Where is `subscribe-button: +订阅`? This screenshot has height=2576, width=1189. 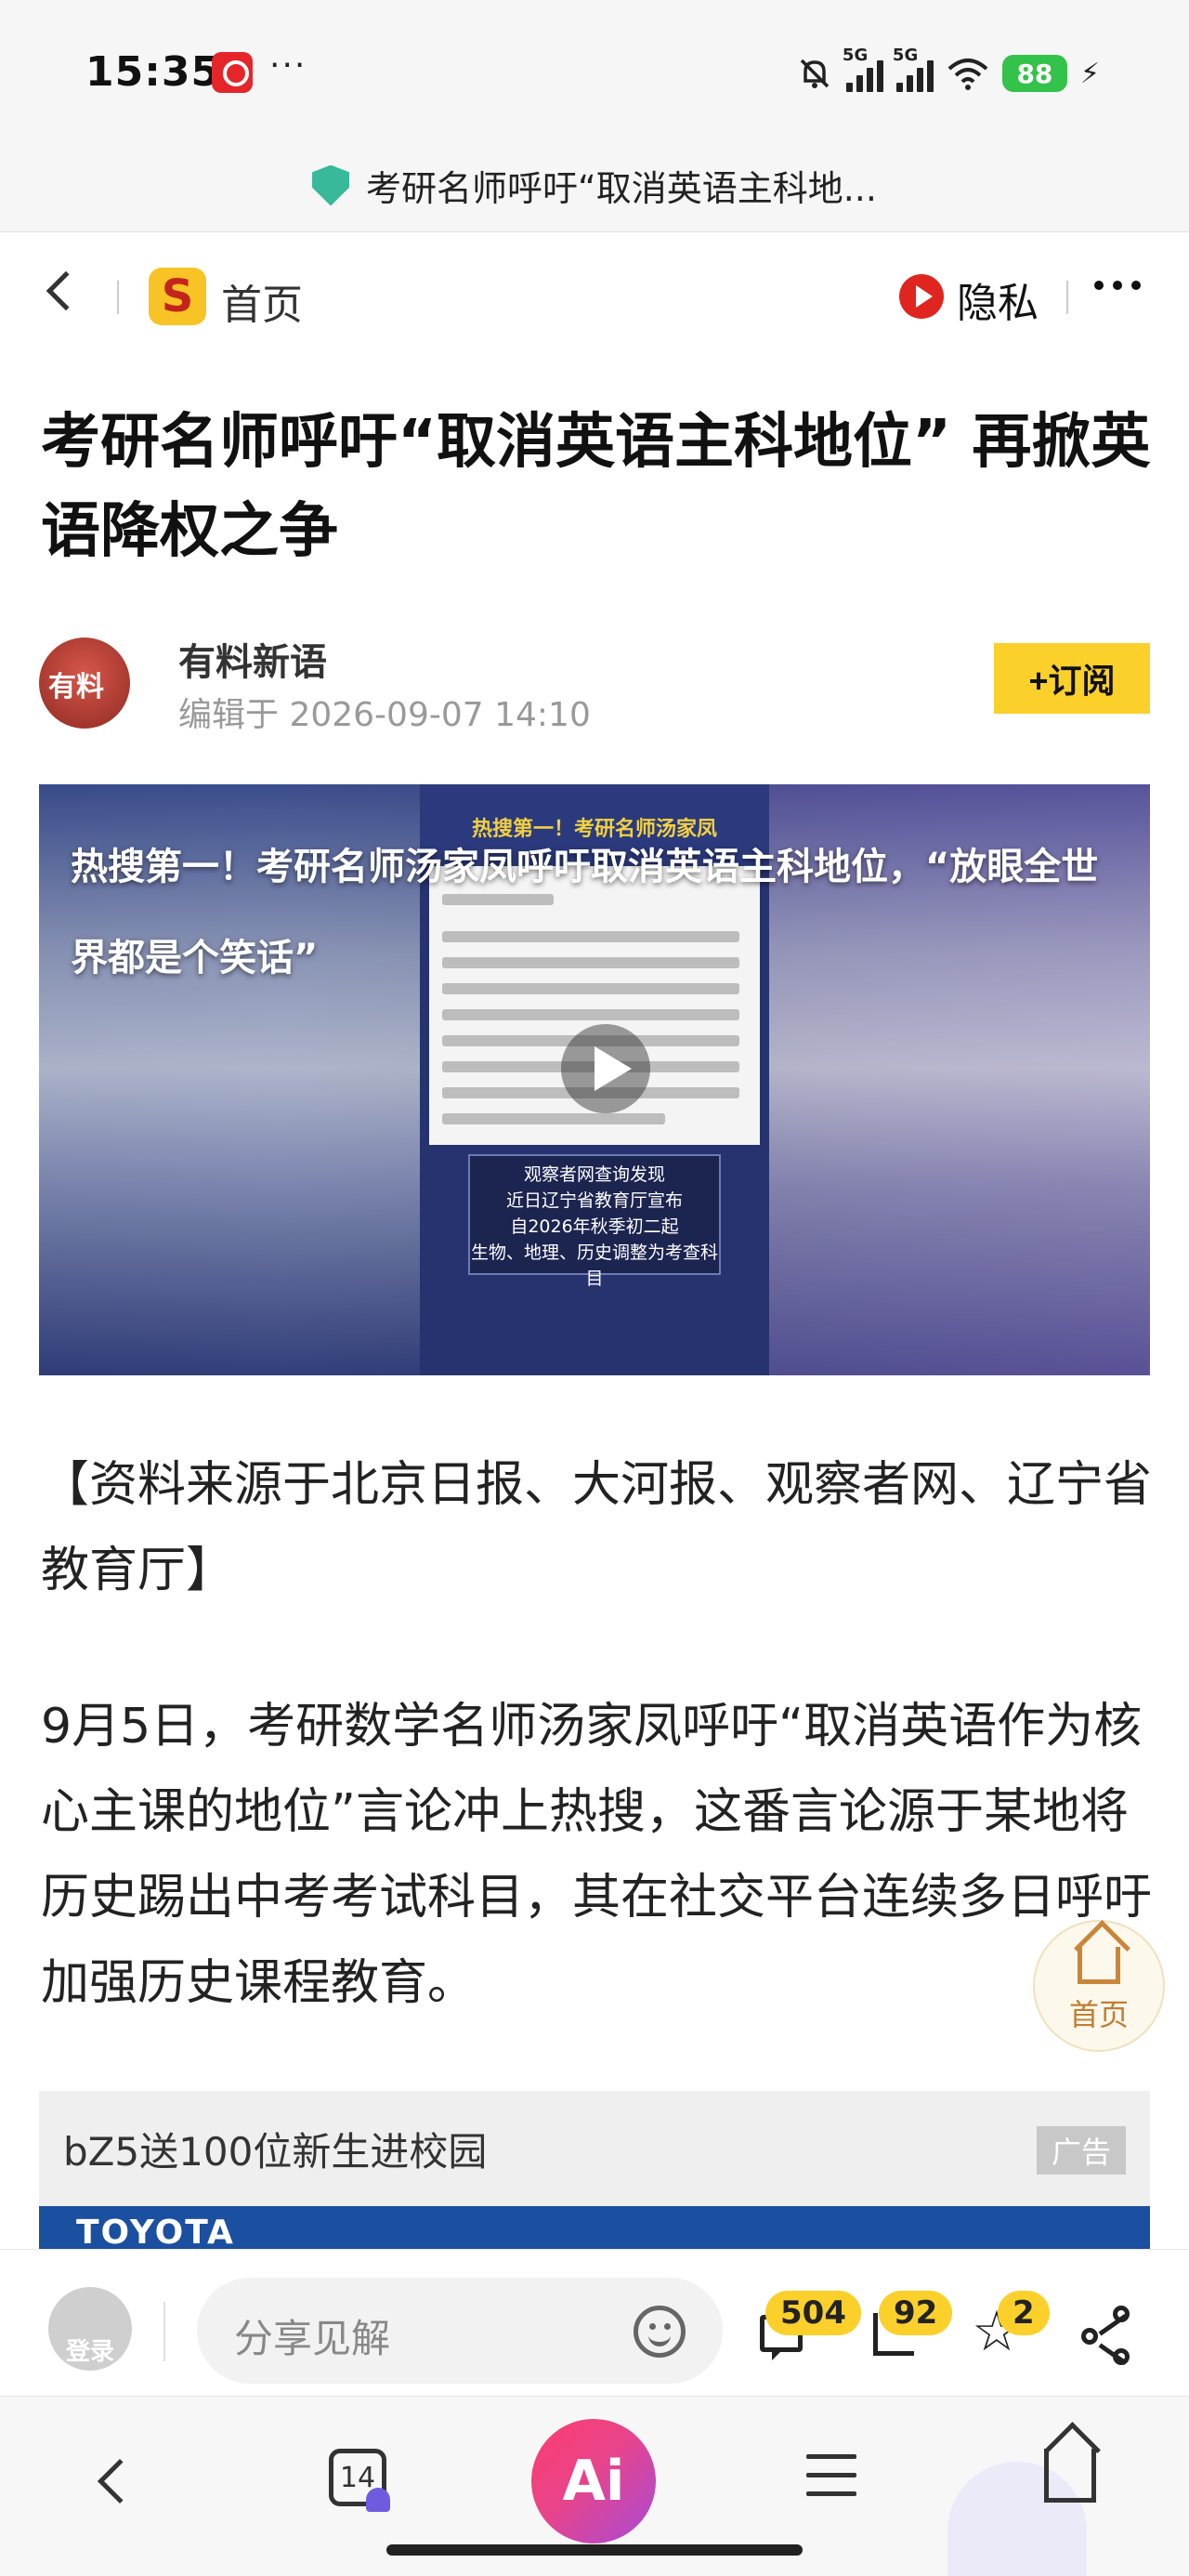 subscribe-button: +订阅 is located at coordinates (1072, 678).